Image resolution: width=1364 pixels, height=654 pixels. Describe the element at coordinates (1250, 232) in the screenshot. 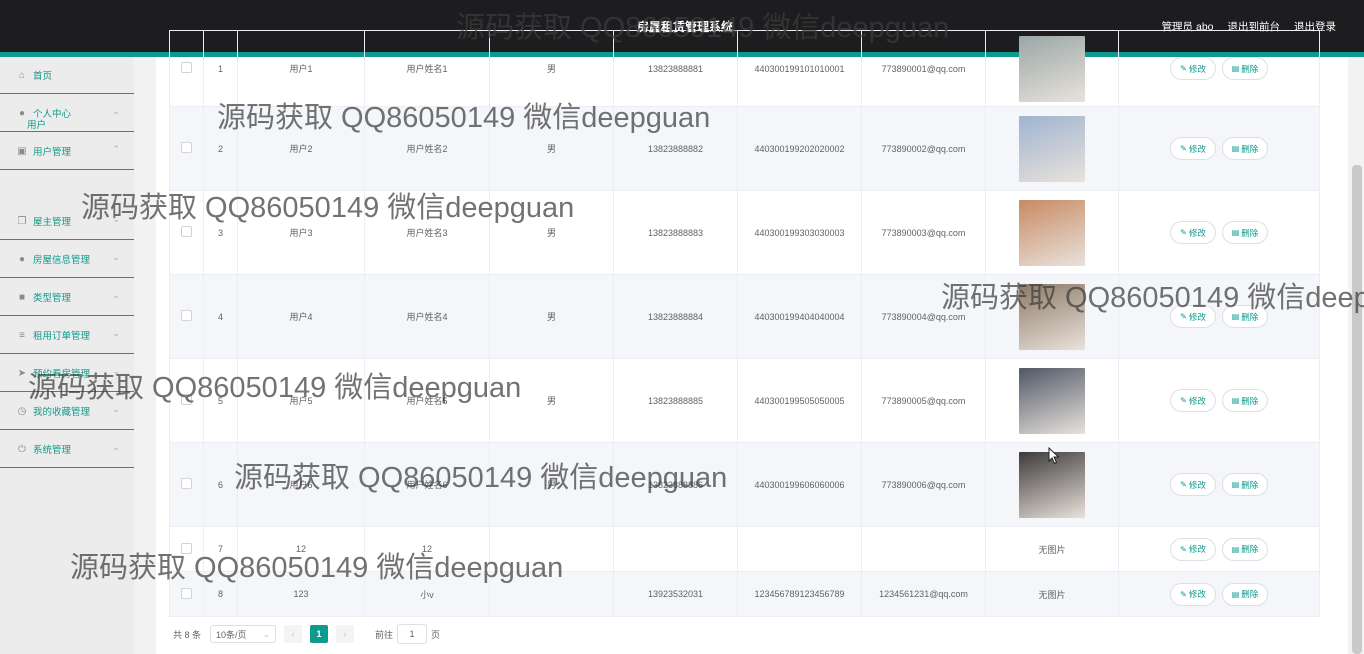

I see `delete-label: 删除` at that location.